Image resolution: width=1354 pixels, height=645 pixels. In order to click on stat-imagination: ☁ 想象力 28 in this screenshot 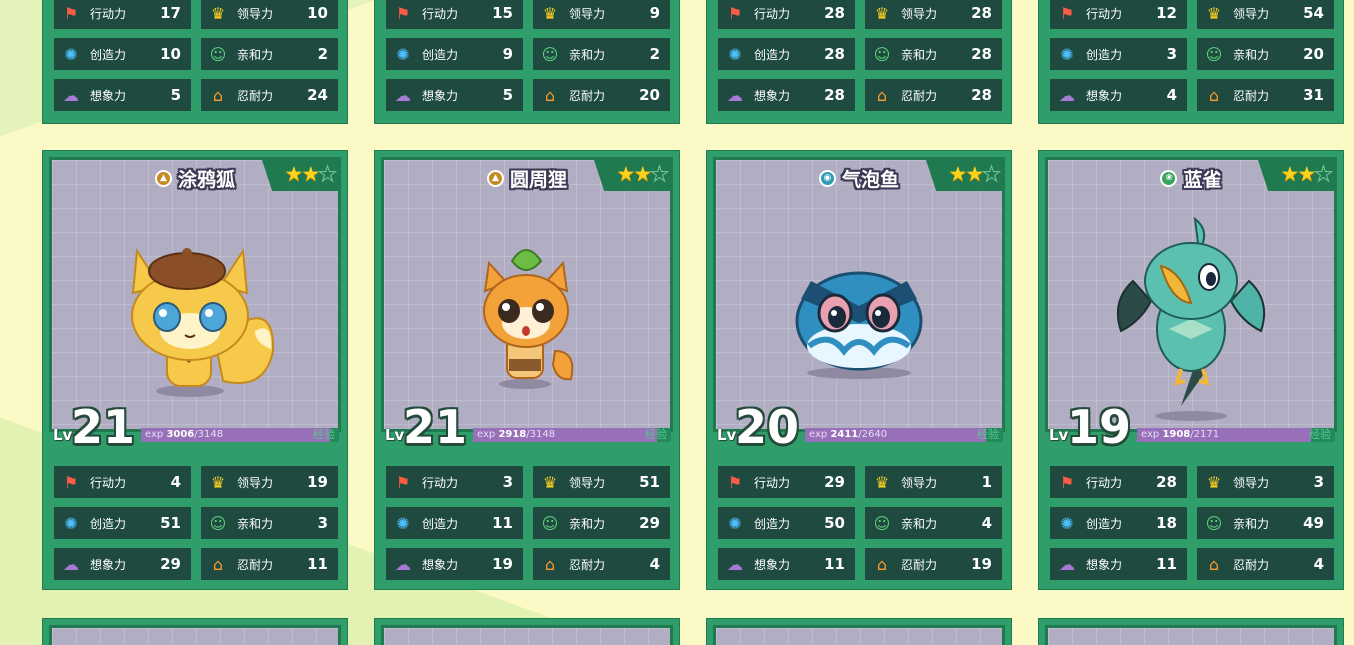, I will do `click(786, 95)`.